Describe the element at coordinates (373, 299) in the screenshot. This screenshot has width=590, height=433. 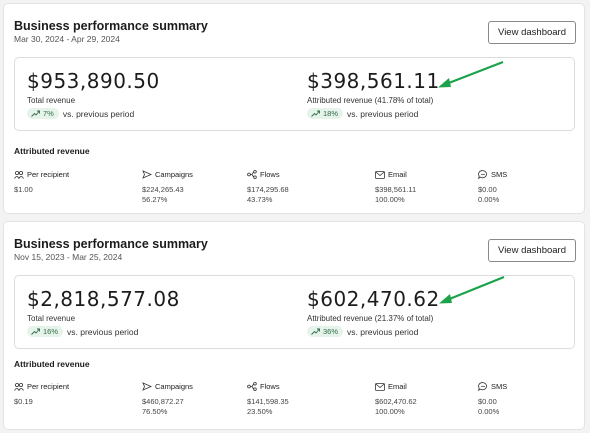
I see `attributed-revenue-value: $602,470.62` at that location.